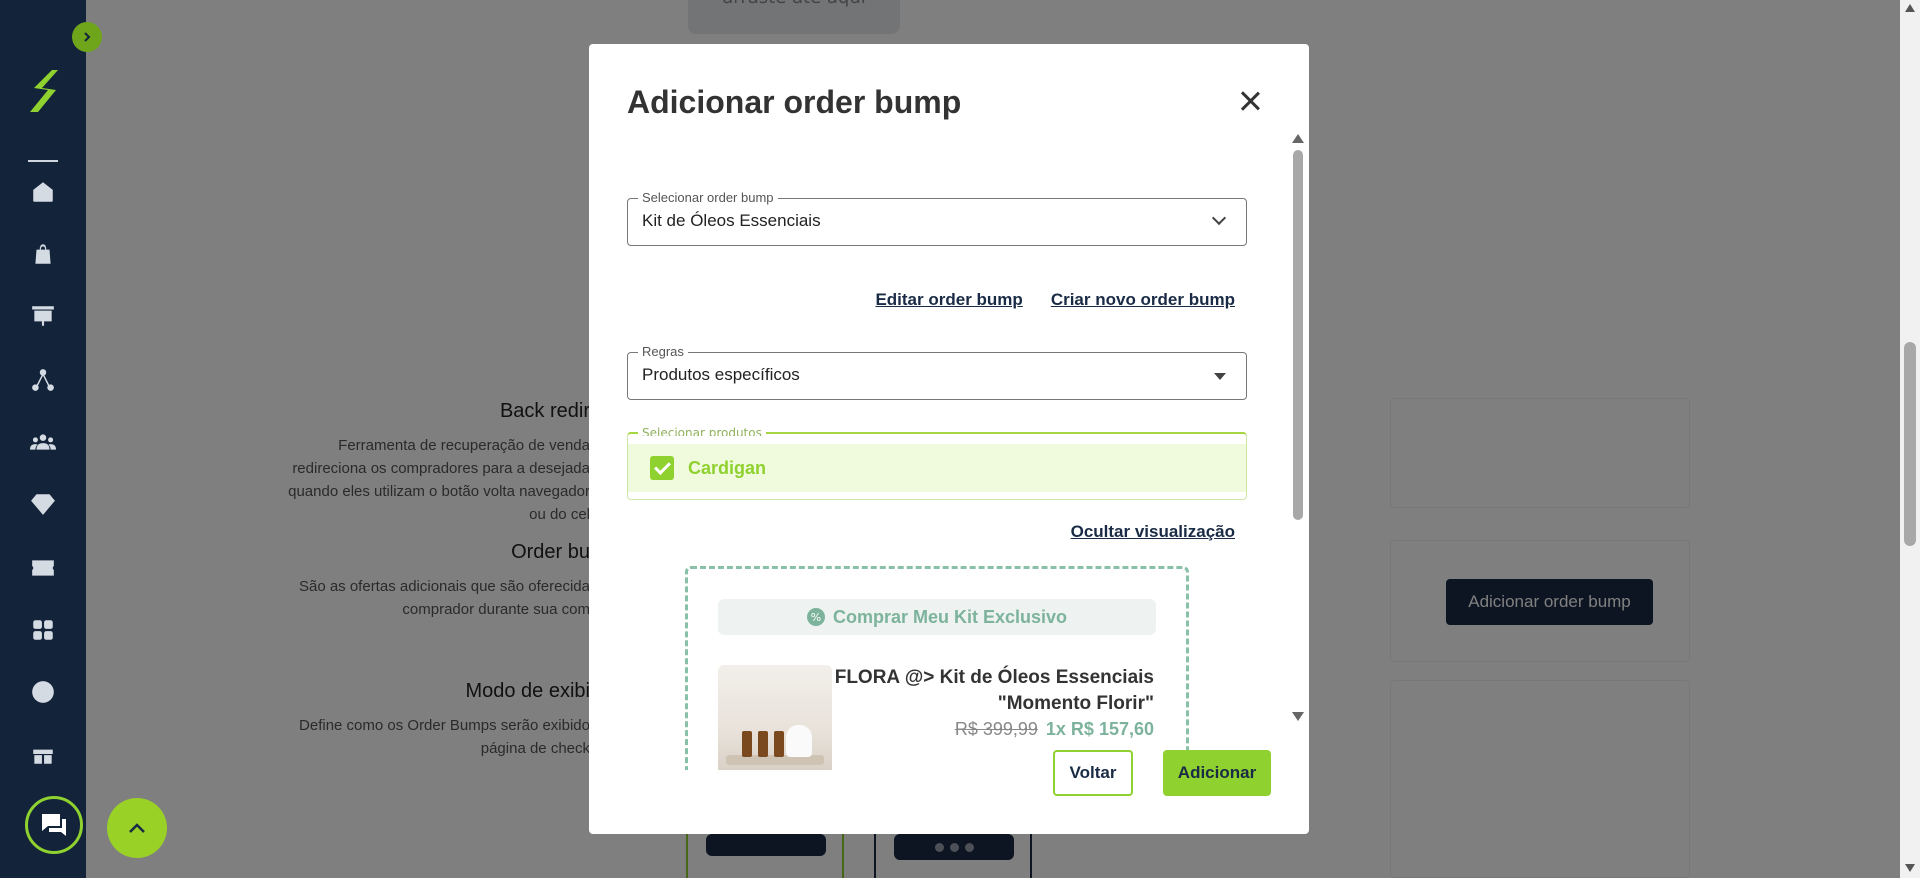  What do you see at coordinates (43, 754) in the screenshot?
I see `gift-icon` at bounding box center [43, 754].